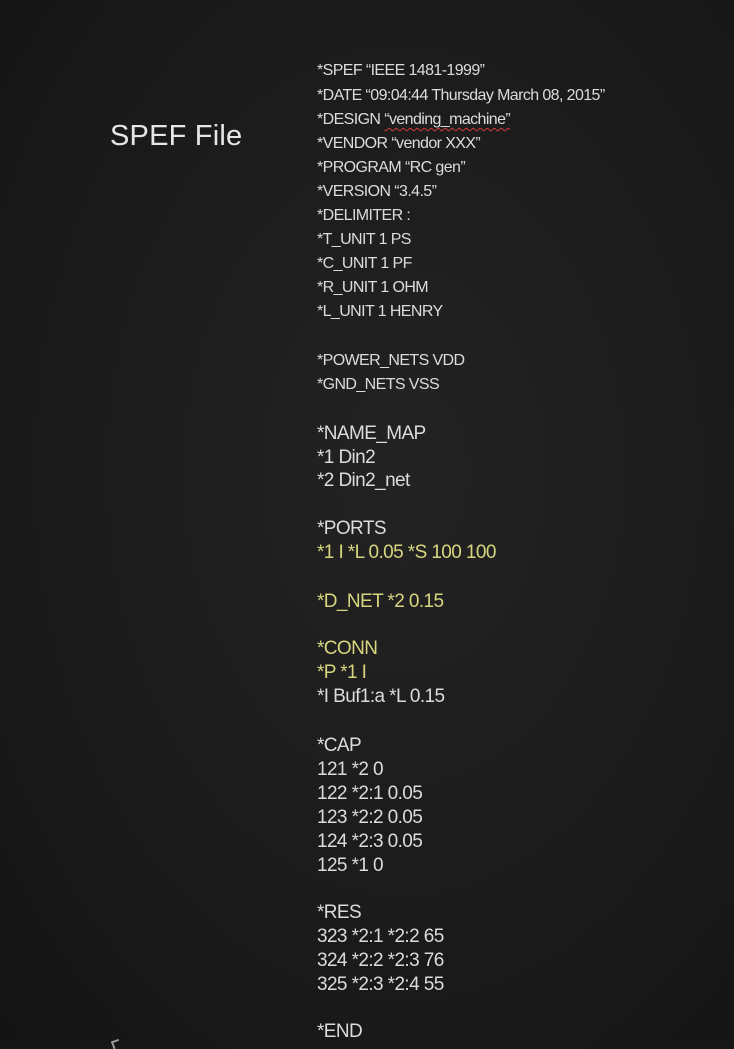  What do you see at coordinates (351, 119) in the screenshot?
I see `design-keyword: *DESIGN` at bounding box center [351, 119].